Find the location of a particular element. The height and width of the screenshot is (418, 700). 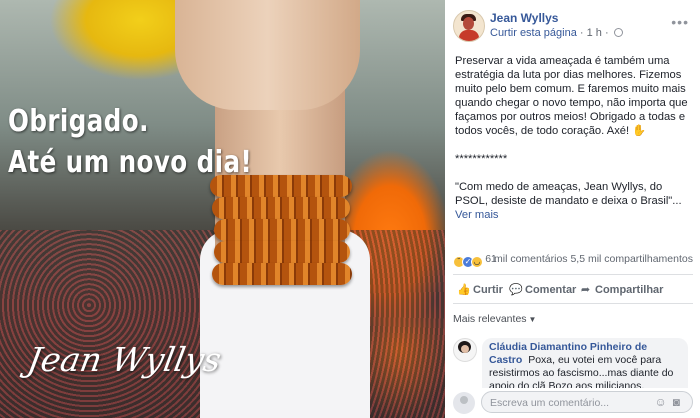

page-avatar is located at coordinates (469, 26).